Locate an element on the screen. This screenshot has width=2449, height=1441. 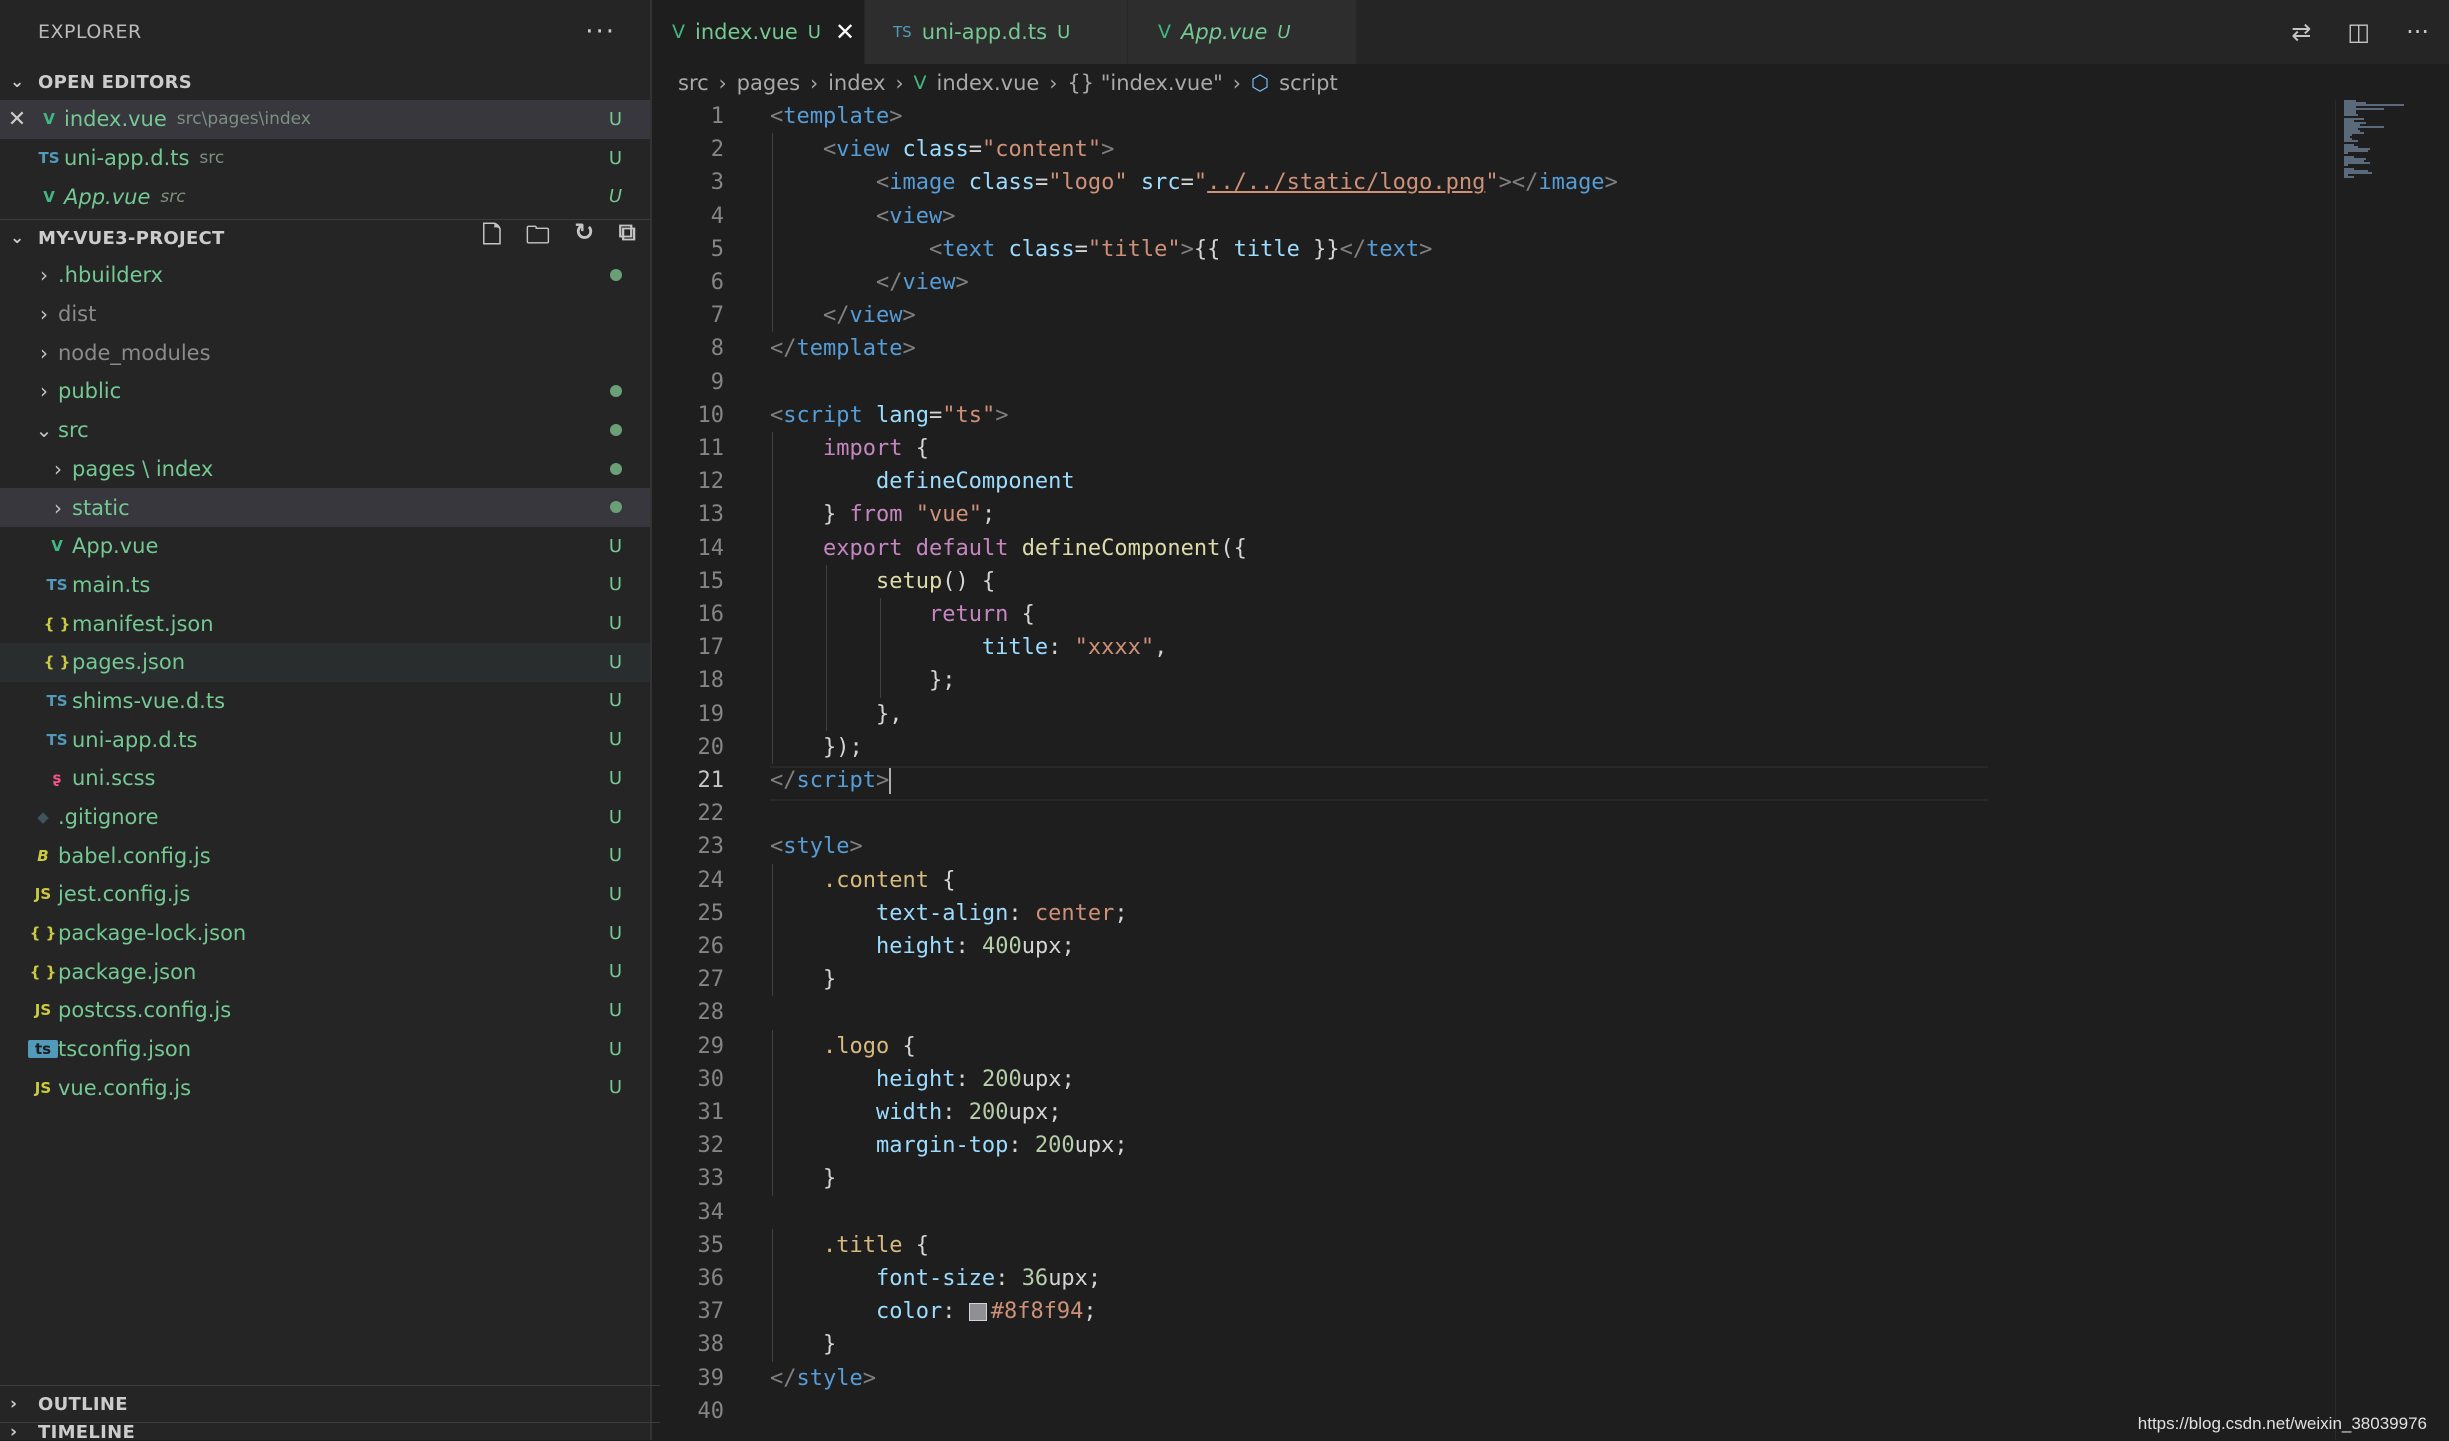
new-file-icon: 🗋 is located at coordinates (492, 238).